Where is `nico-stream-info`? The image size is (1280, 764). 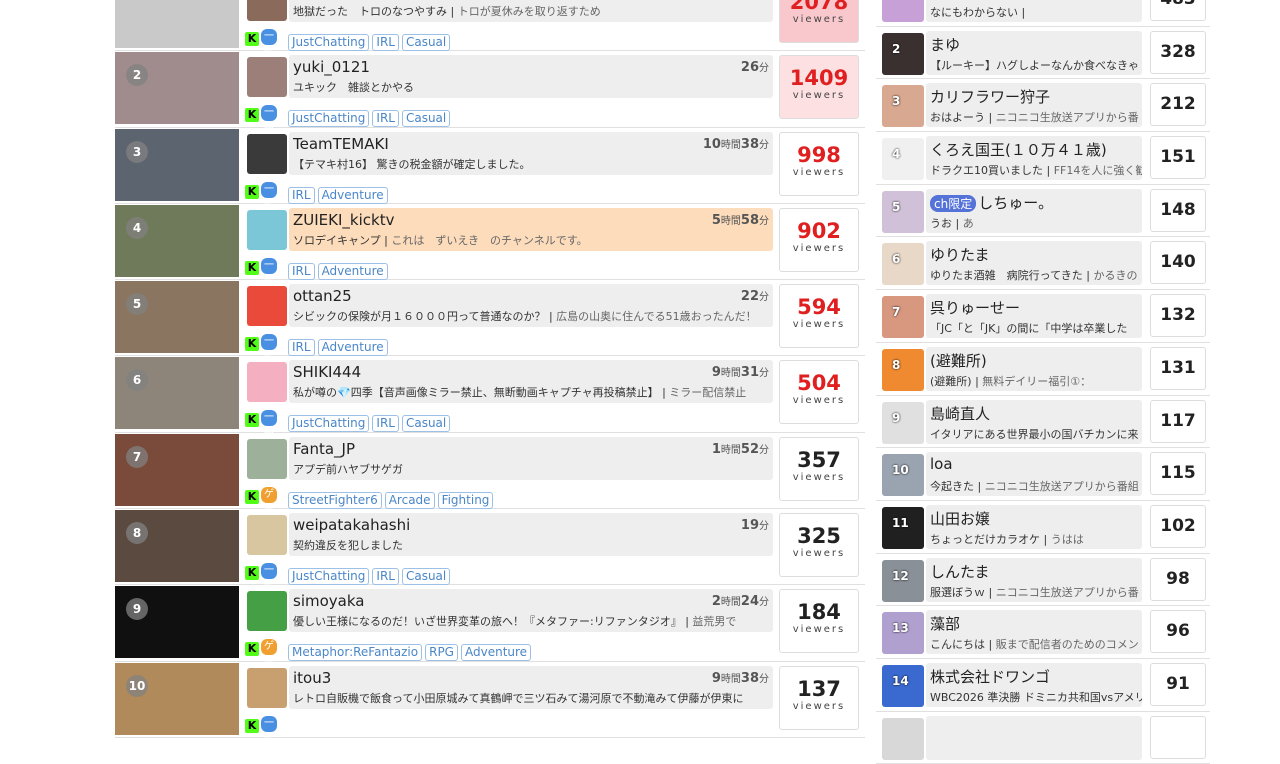 nico-stream-info is located at coordinates (1034, 737).